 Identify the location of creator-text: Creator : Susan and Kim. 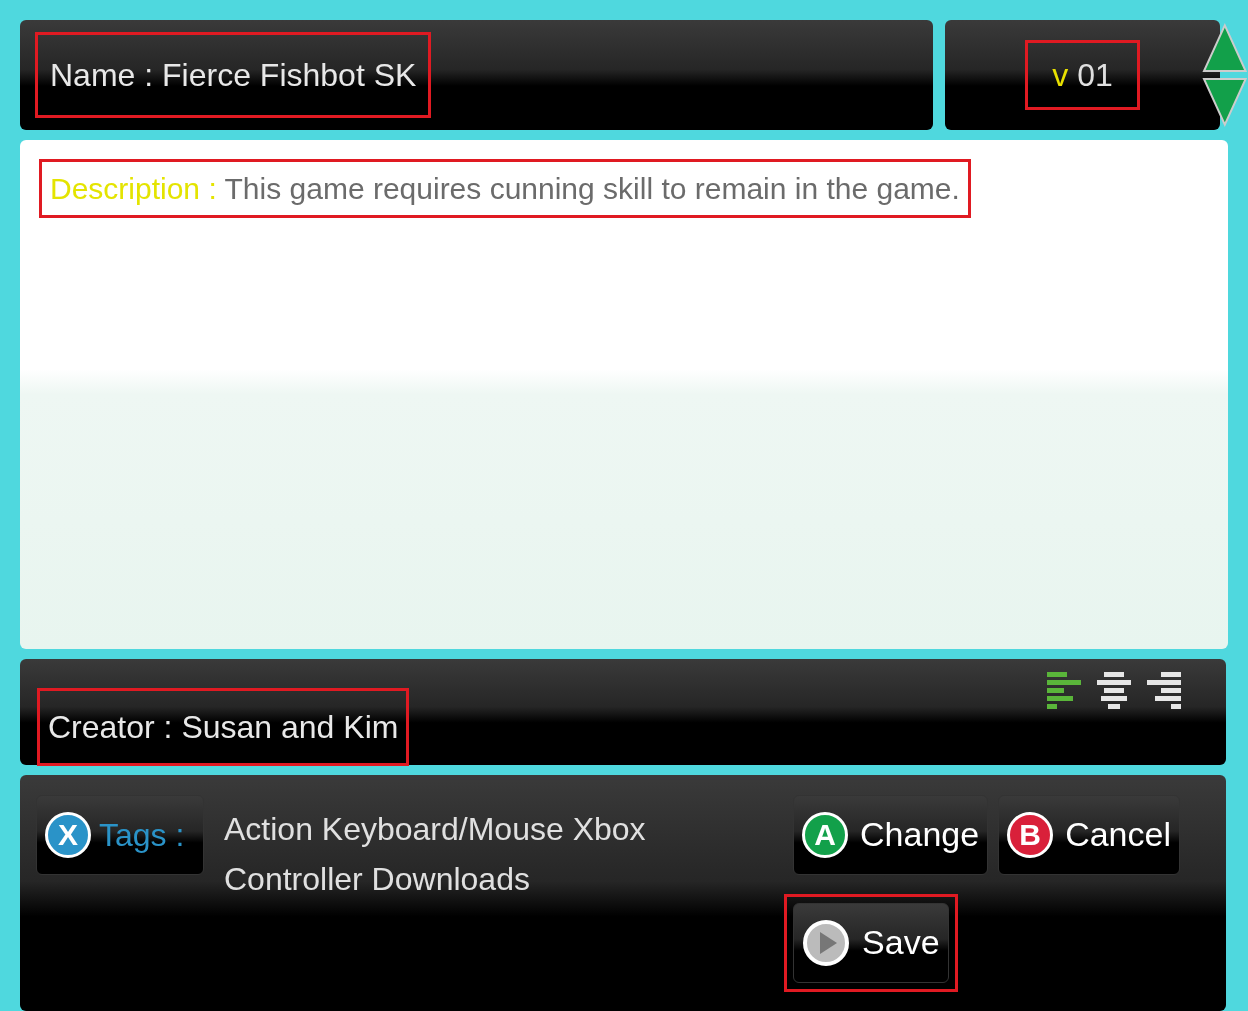
(223, 726).